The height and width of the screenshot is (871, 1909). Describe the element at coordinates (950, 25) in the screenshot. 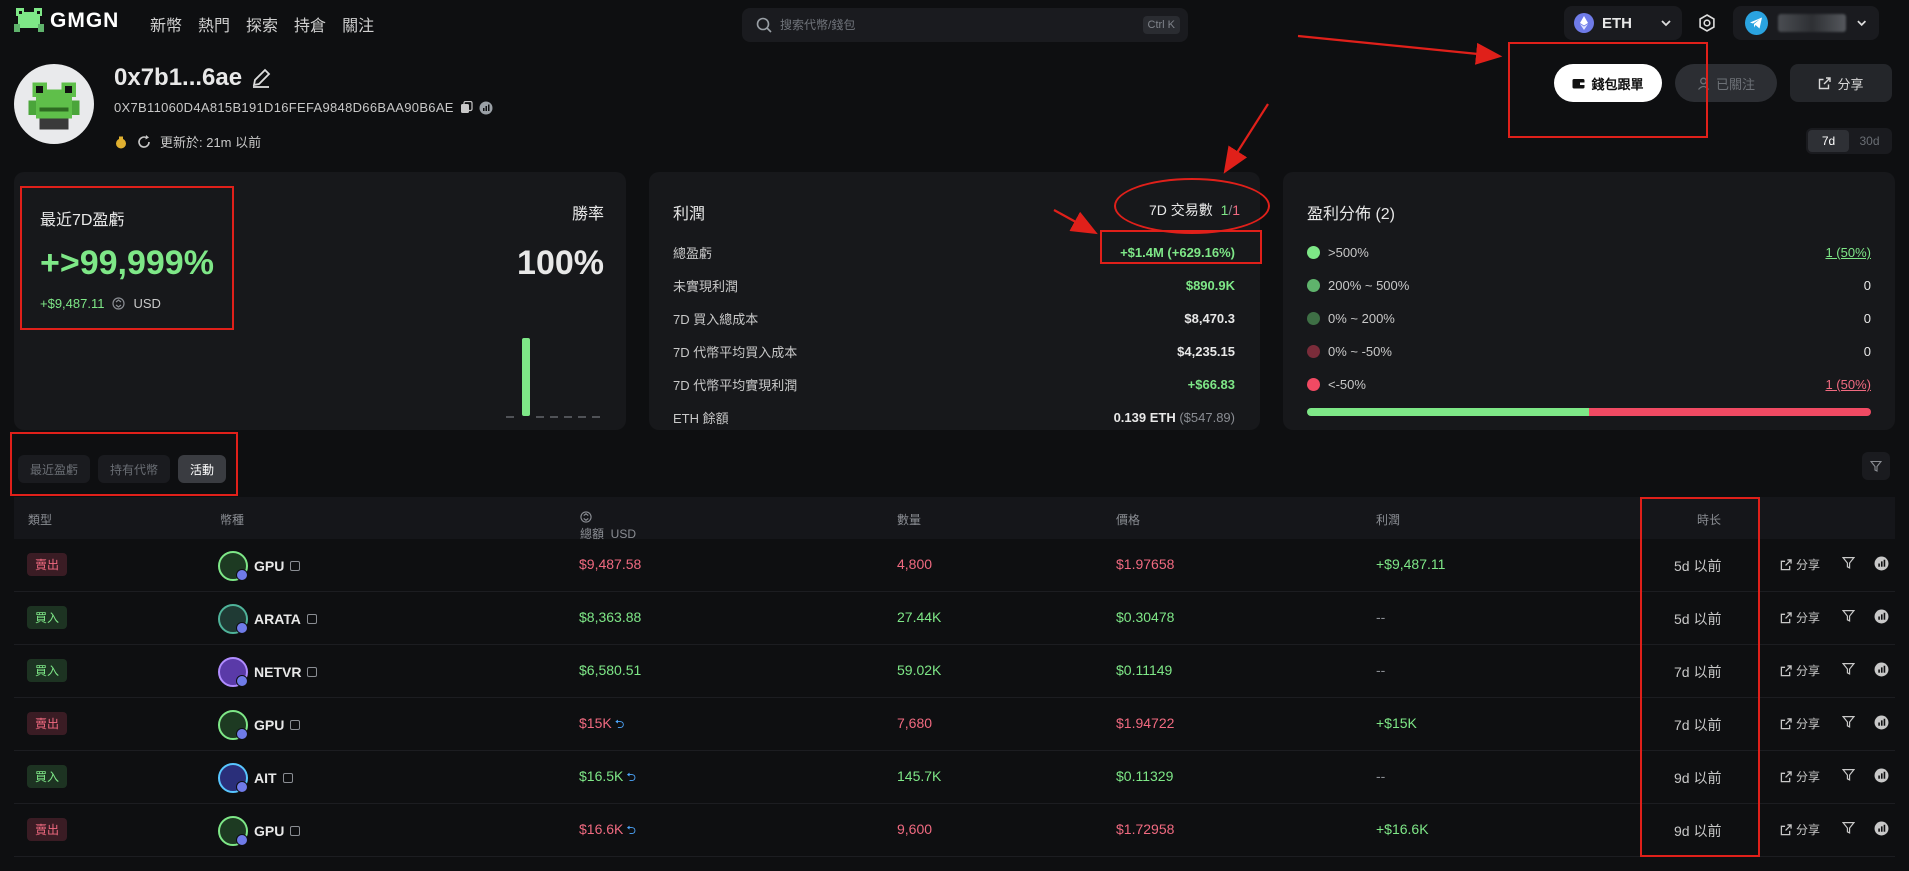

I see `search-input` at that location.